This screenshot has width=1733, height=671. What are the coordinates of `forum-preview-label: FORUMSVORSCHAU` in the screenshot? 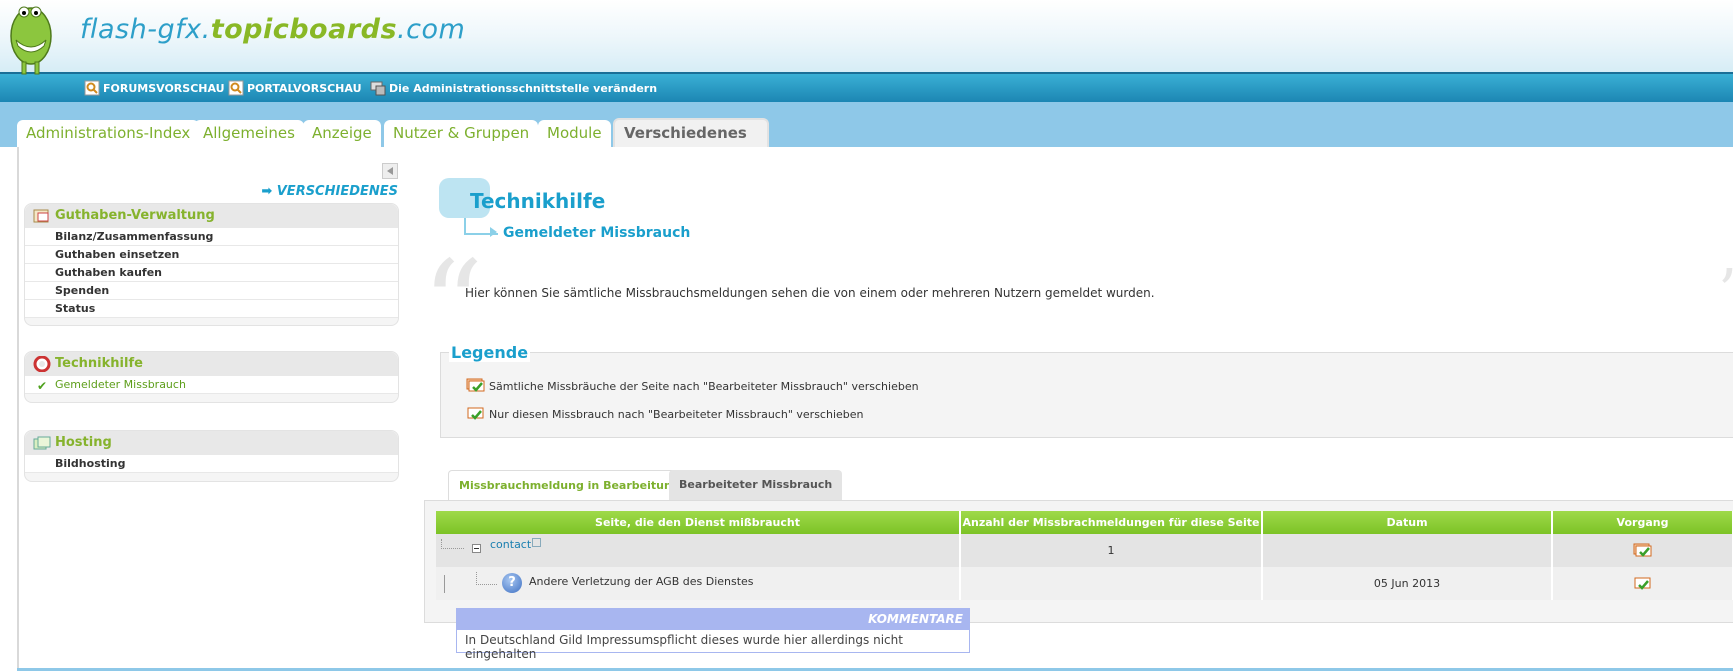 It's located at (164, 88).